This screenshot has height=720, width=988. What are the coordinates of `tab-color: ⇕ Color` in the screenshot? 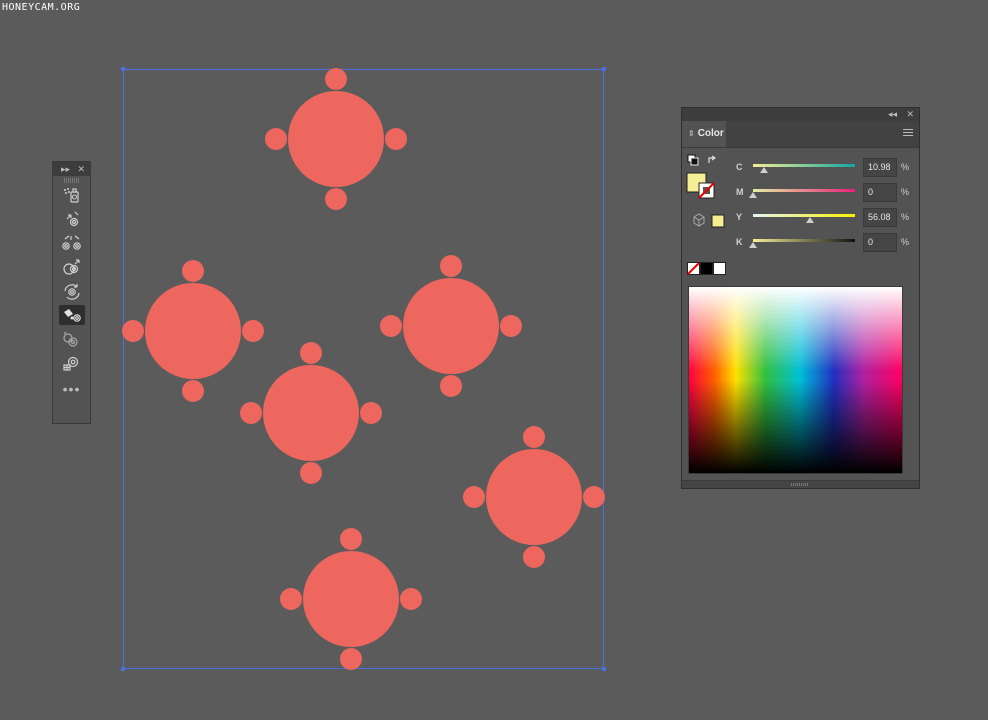 It's located at (704, 134).